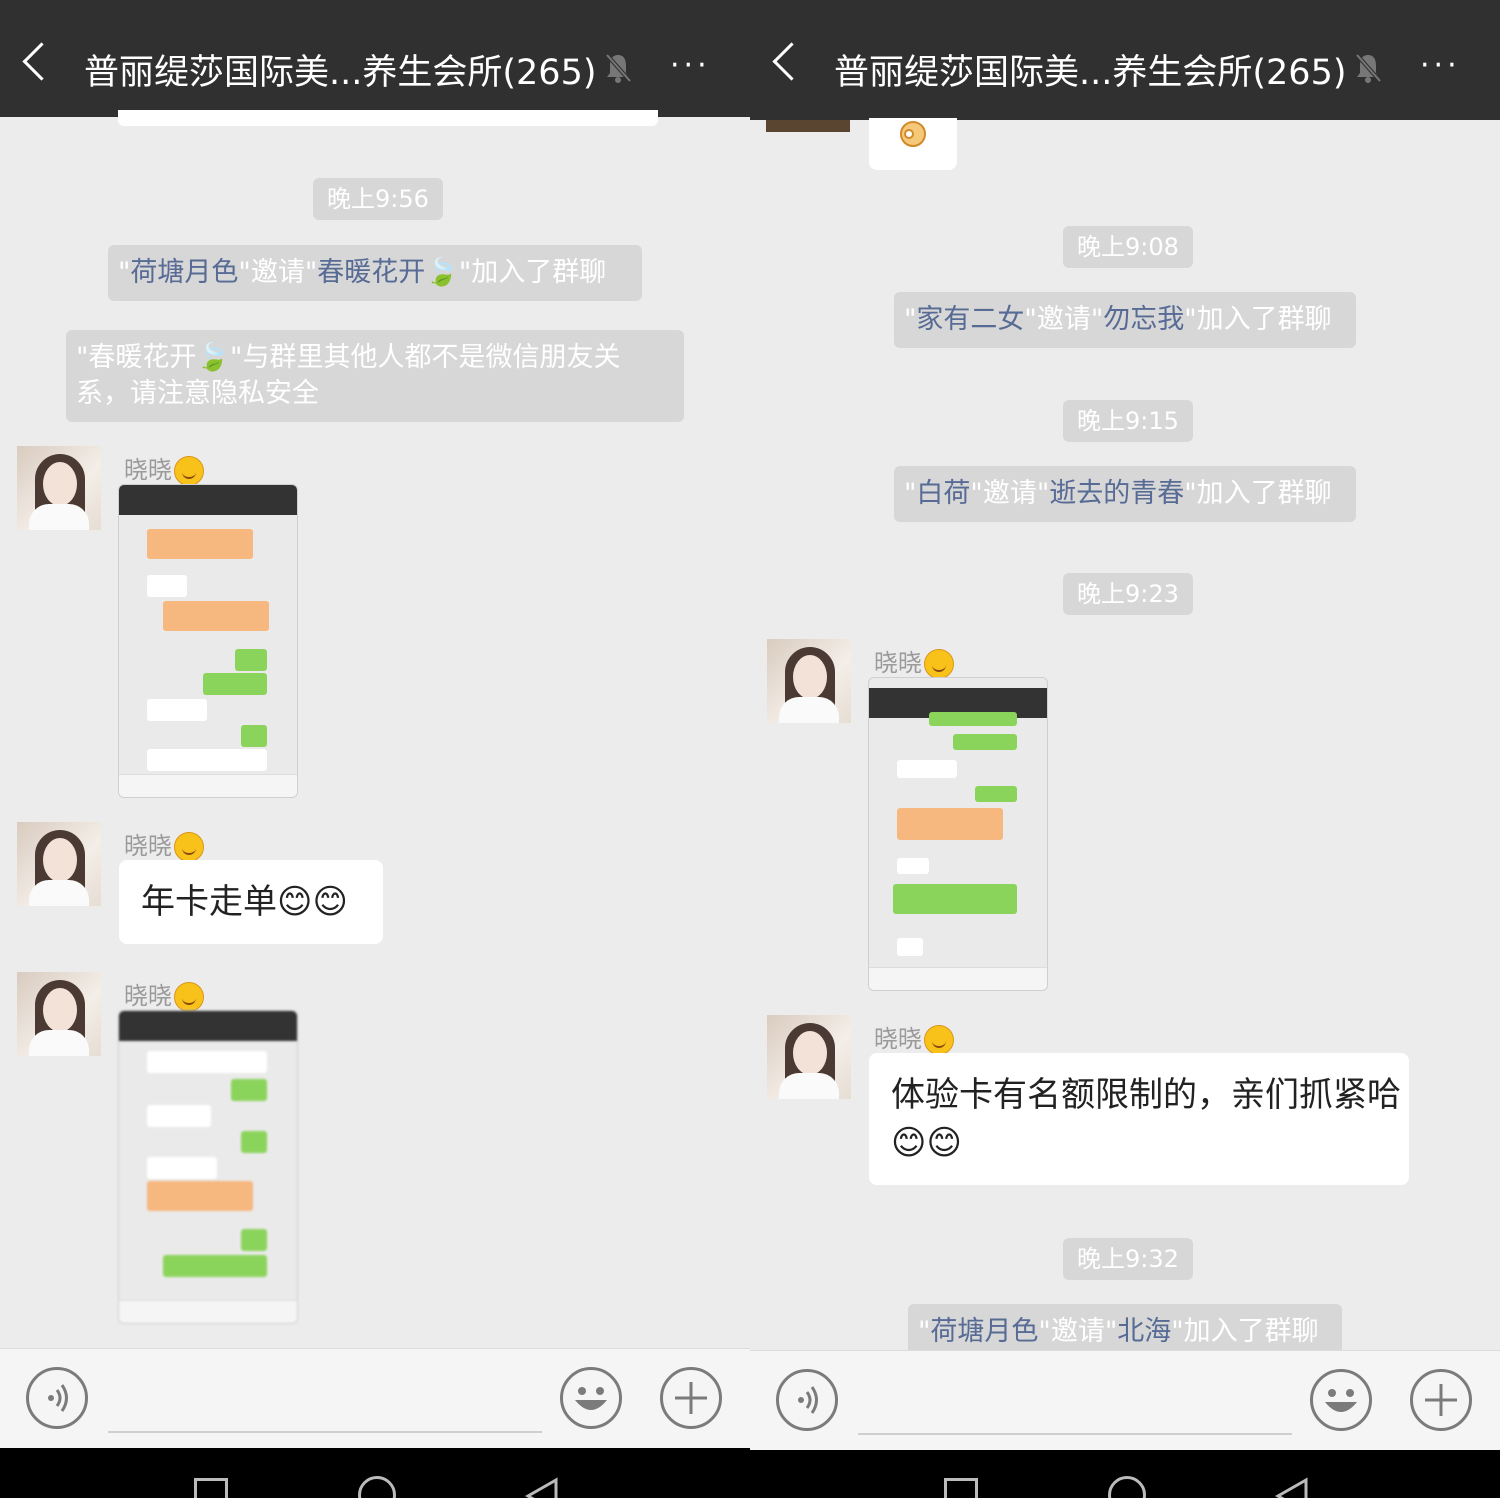 This screenshot has width=1500, height=1498. I want to click on ok-hand-message, so click(913, 144).